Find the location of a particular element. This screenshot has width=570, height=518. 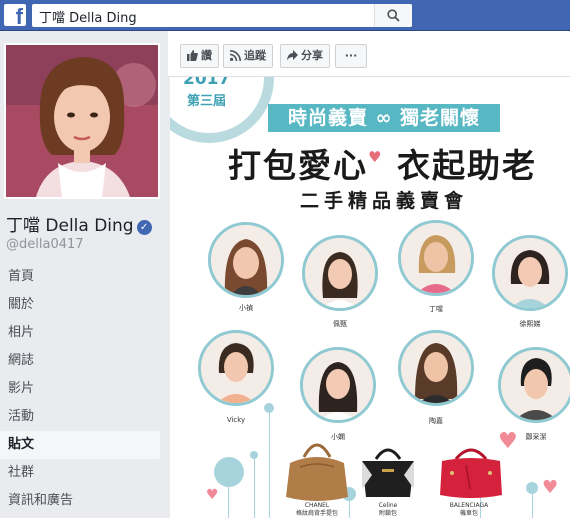

follow-label: 追蹤 is located at coordinates (255, 55).